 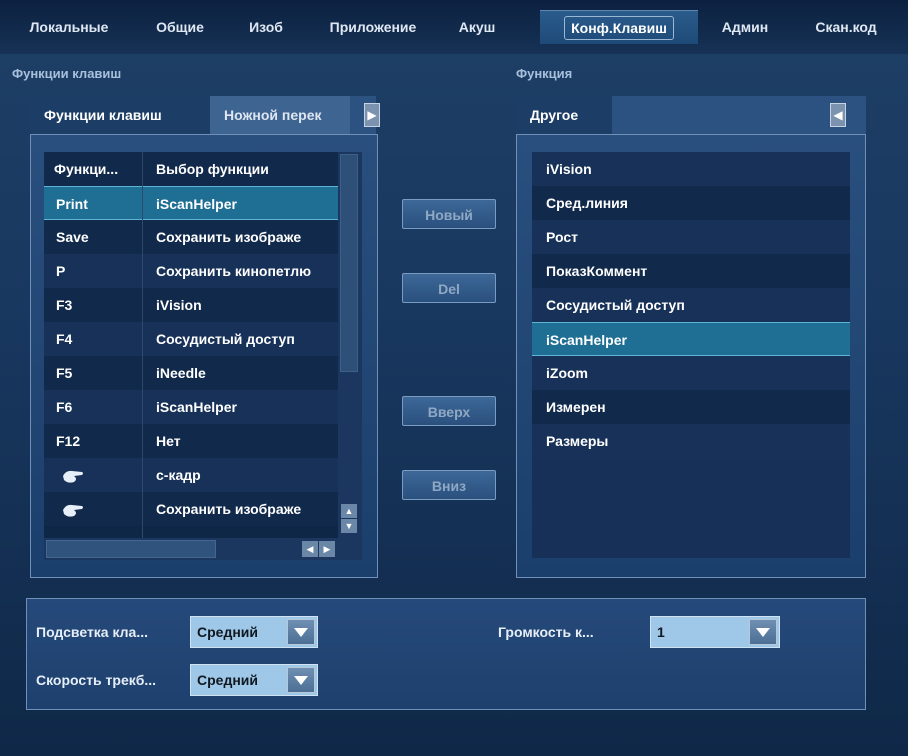 What do you see at coordinates (449, 214) in the screenshot?
I see `new-button: Новый` at bounding box center [449, 214].